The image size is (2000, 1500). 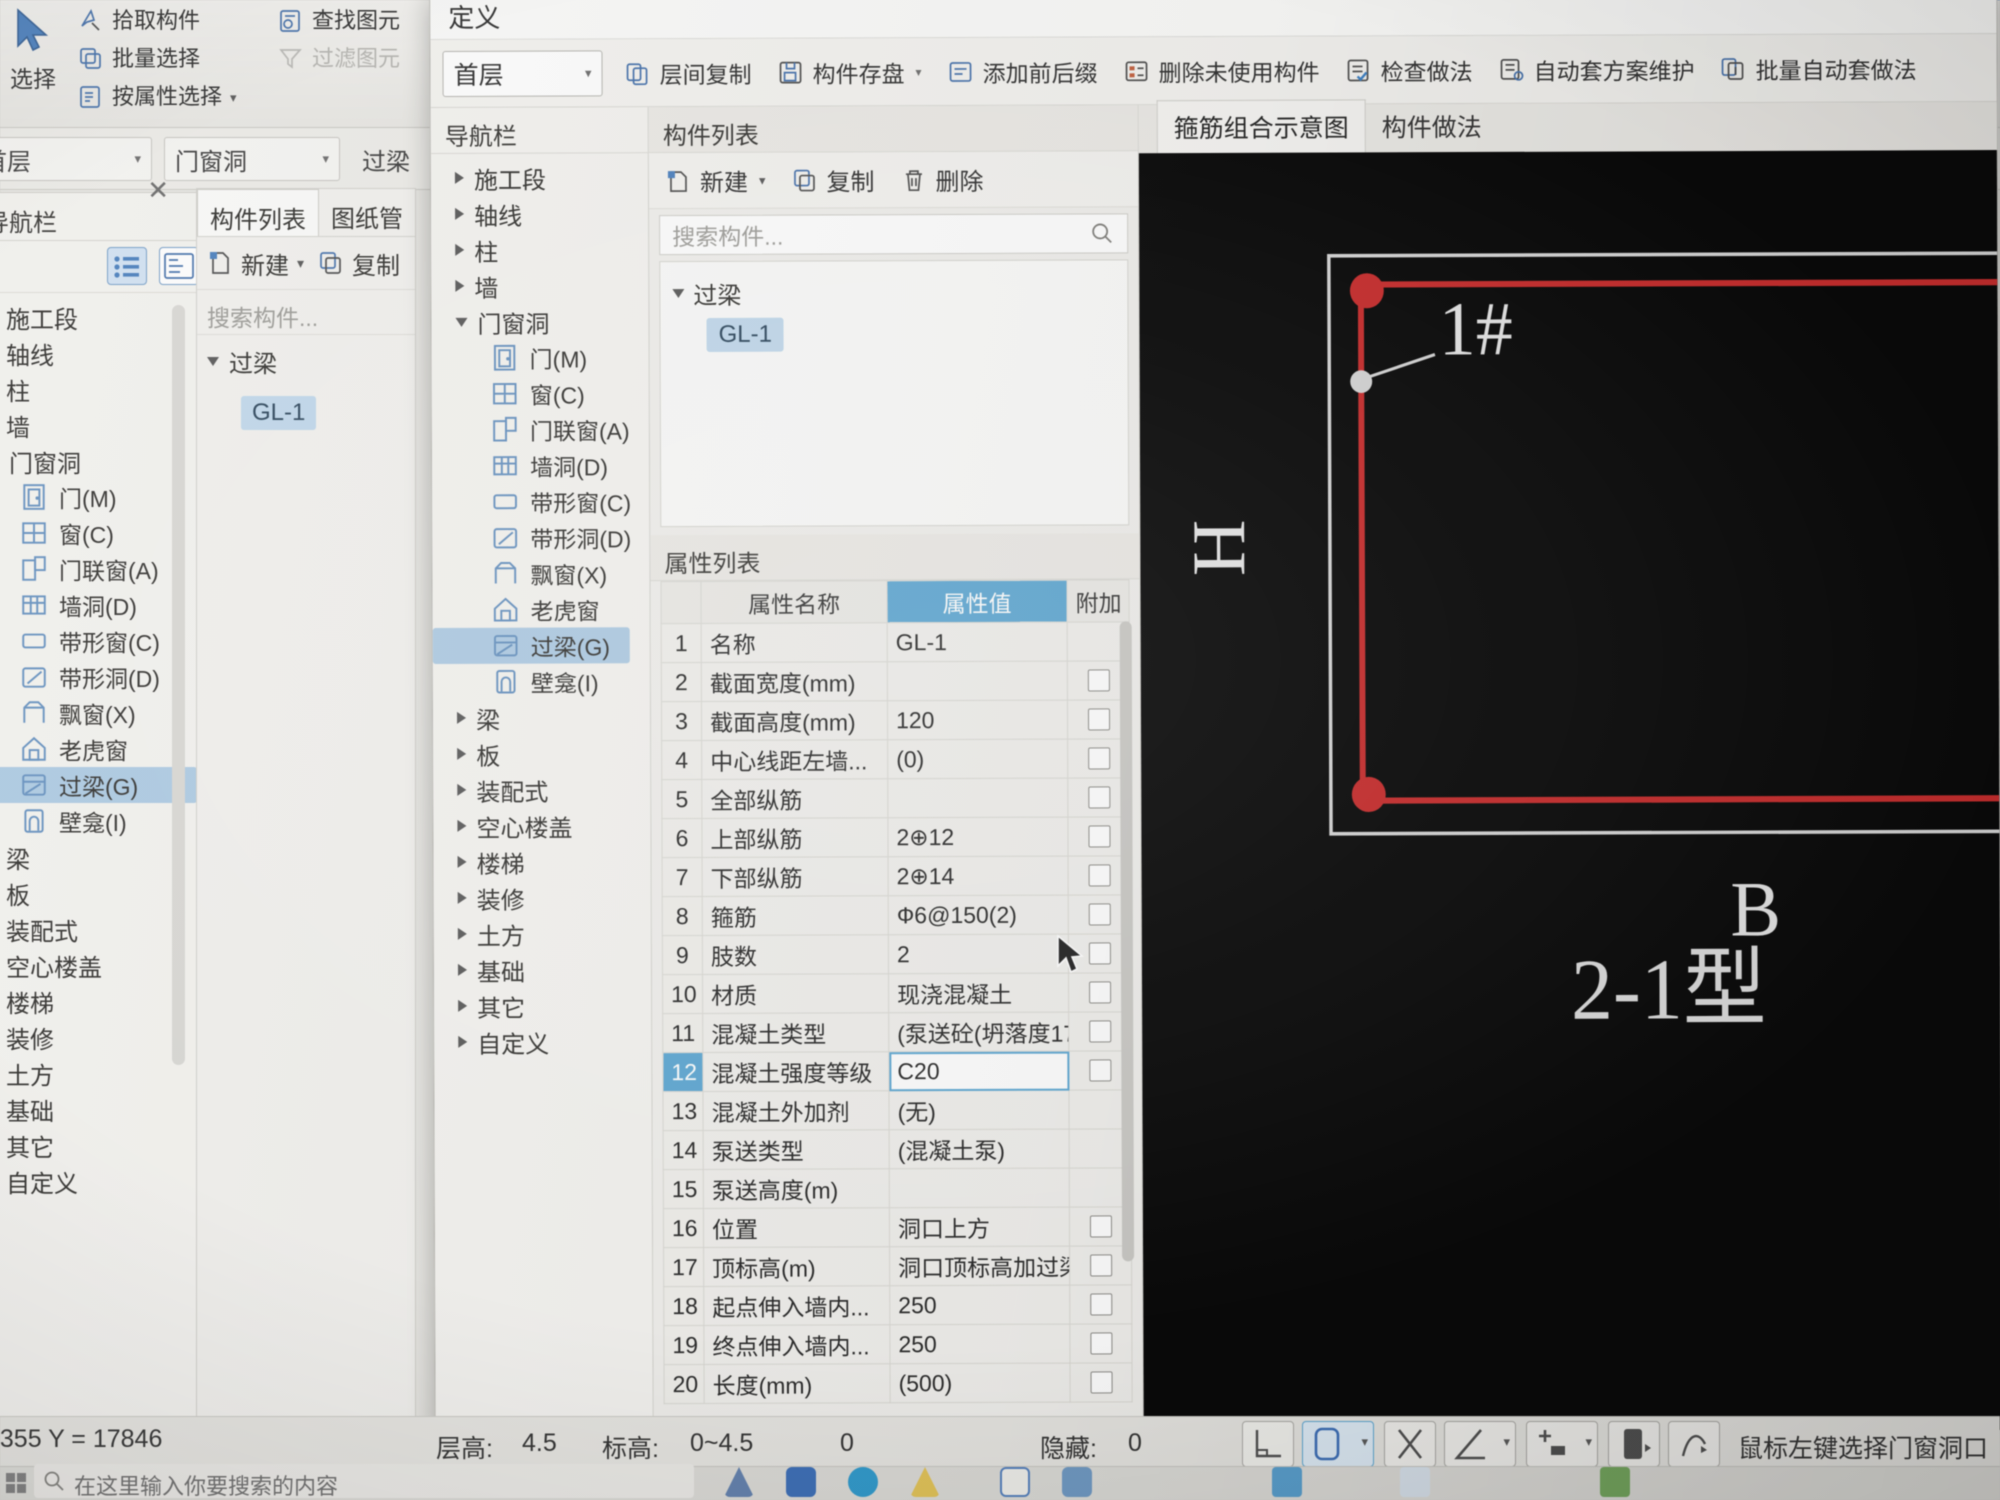 I want to click on taskbar-app-6-icon, so click(x=1077, y=1482).